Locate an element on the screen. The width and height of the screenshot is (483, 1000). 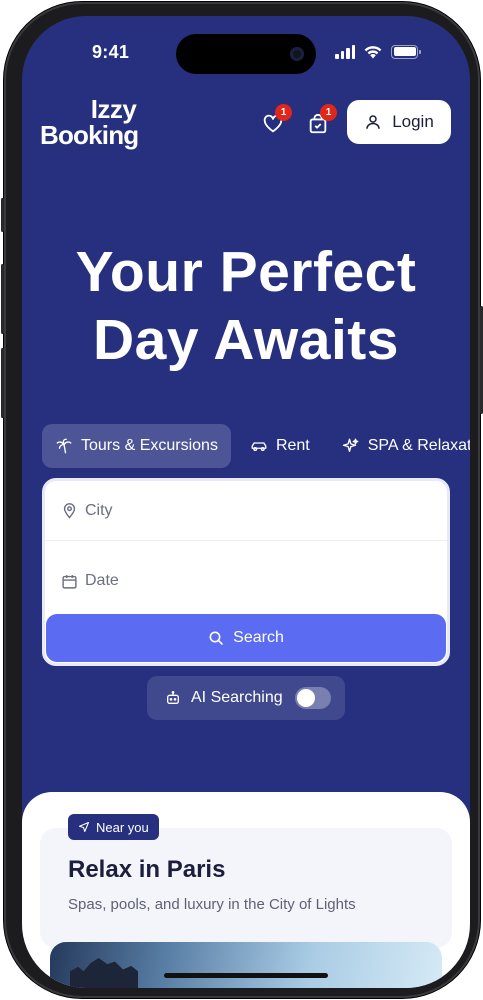
dynamic-island is located at coordinates (246, 54).